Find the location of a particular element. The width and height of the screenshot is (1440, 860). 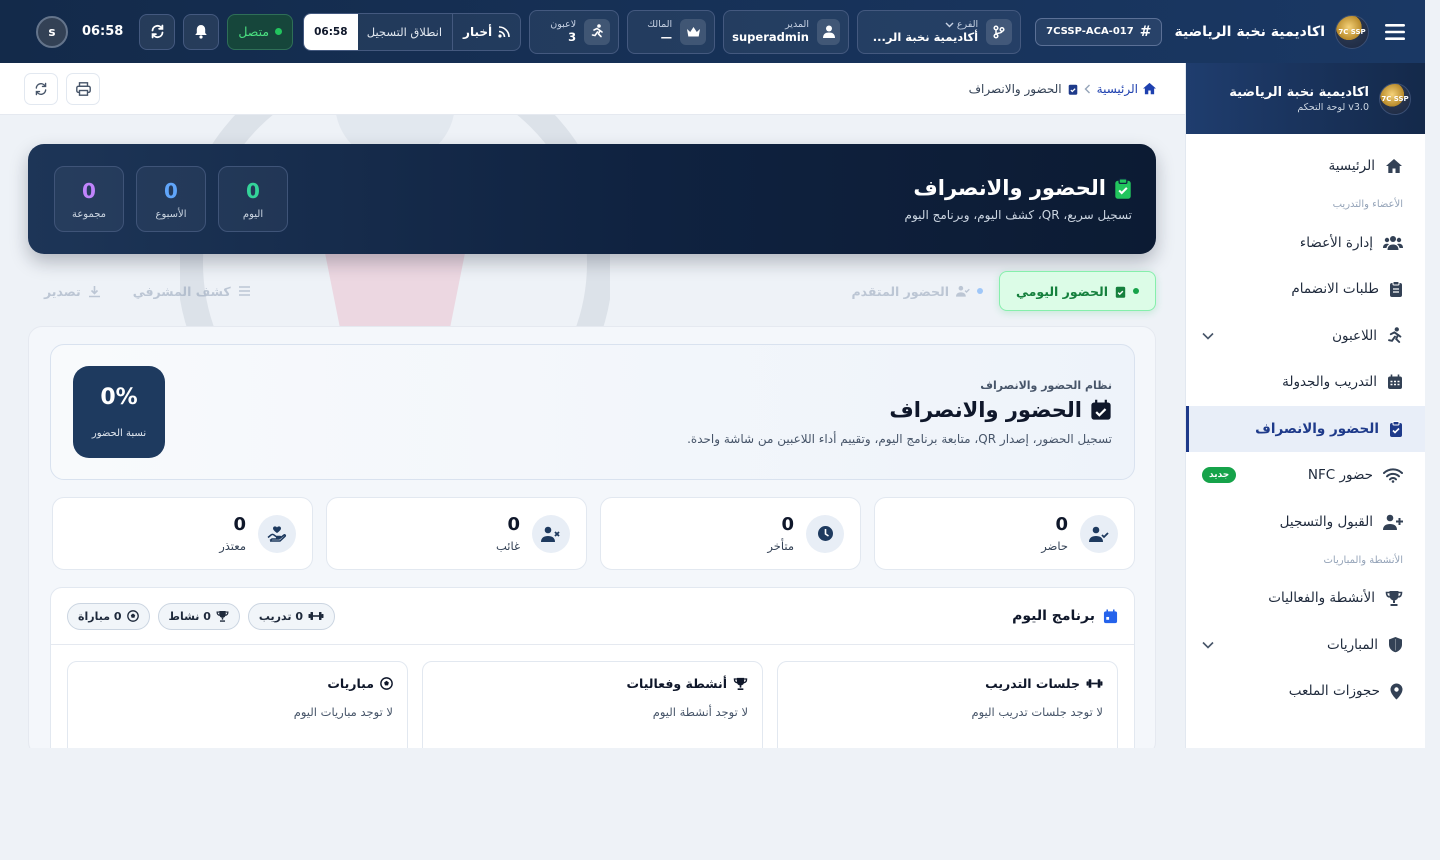

hero-stat-week: 0 الأسبوع is located at coordinates (171, 199).